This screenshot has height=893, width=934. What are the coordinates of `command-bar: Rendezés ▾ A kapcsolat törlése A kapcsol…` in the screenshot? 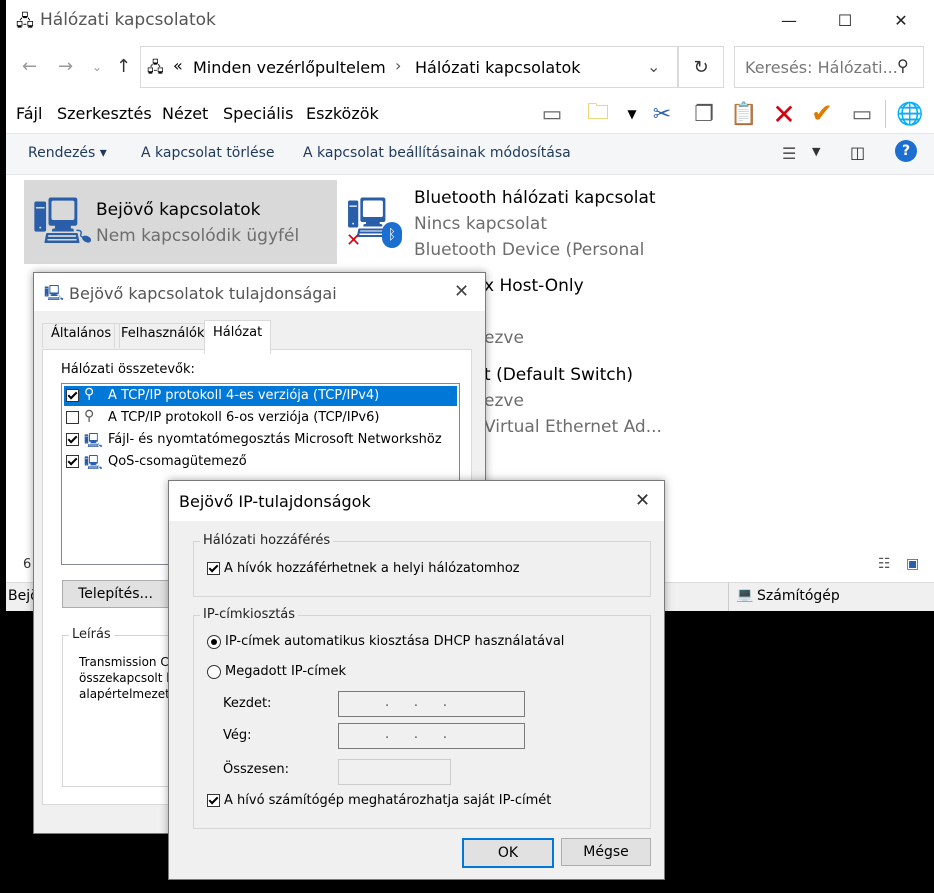 It's located at (470, 154).